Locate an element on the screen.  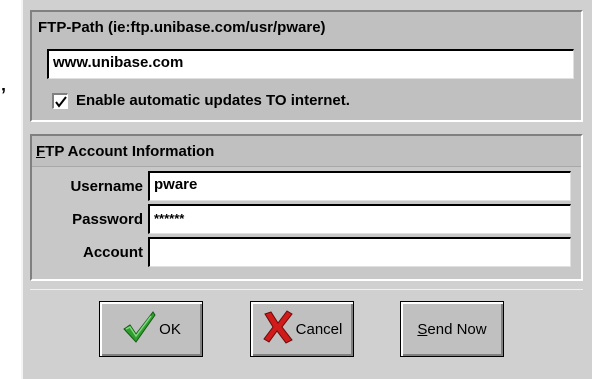
ftp-path-title: FTP-Path (ie:ftp.unibase.com/usr/pware) is located at coordinates (182, 27).